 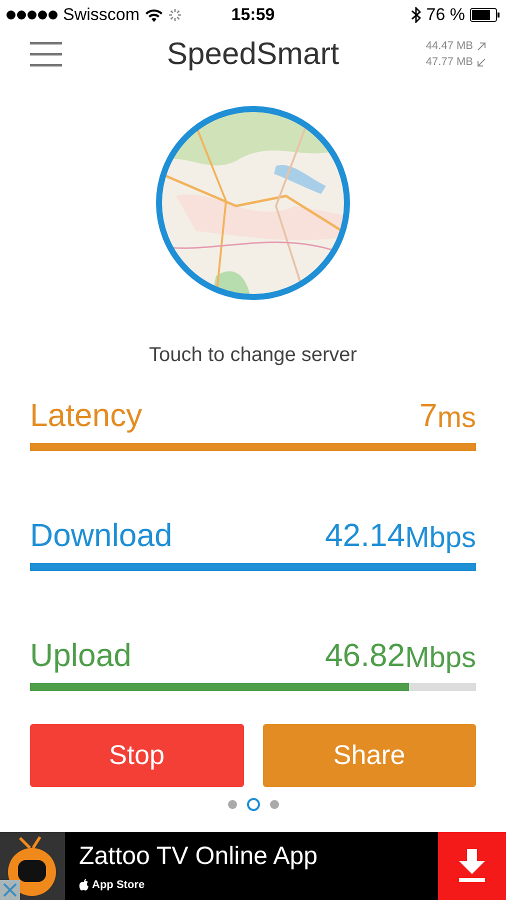 I want to click on store-label: App Store, so click(x=118, y=884).